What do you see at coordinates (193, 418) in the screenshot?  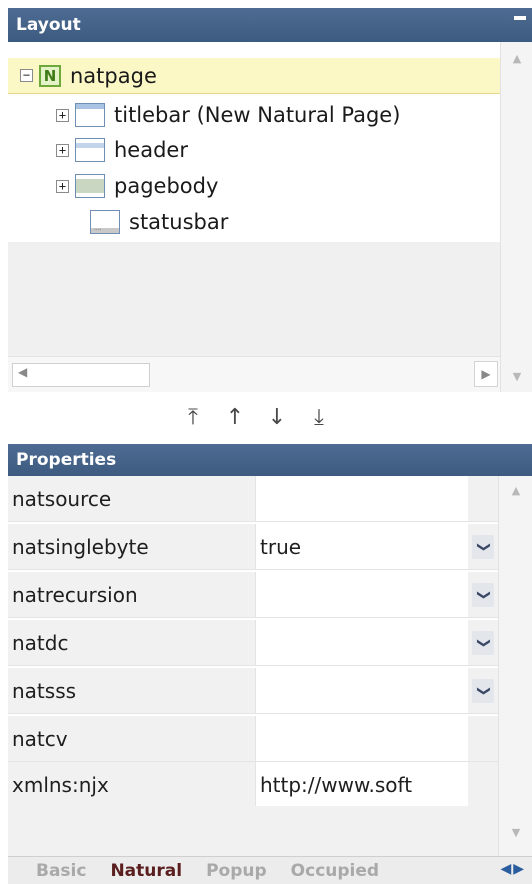 I see `move-to-top-icon: ⤒` at bounding box center [193, 418].